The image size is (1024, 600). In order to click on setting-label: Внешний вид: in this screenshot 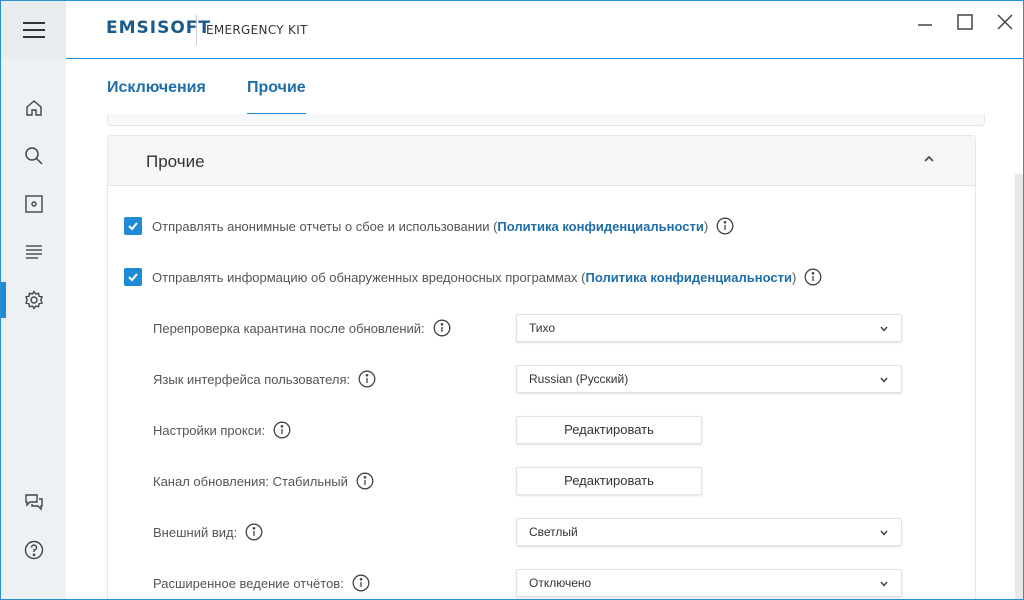, I will do `click(195, 532)`.